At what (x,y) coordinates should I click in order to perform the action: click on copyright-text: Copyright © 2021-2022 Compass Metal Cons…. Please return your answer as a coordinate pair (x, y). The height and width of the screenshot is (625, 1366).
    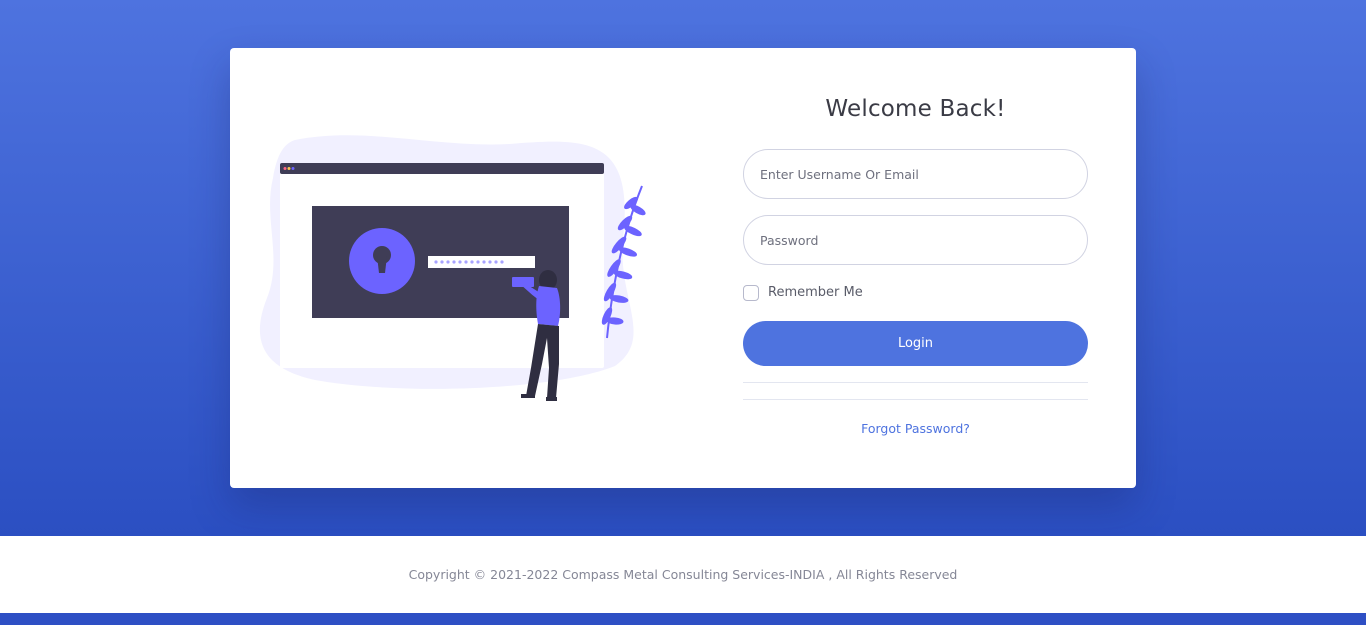
    Looking at the image, I should click on (683, 574).